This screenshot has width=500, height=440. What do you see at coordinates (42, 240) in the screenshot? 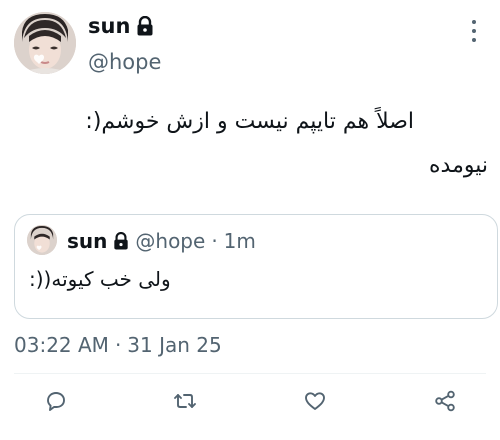
I see `quote-avatar` at bounding box center [42, 240].